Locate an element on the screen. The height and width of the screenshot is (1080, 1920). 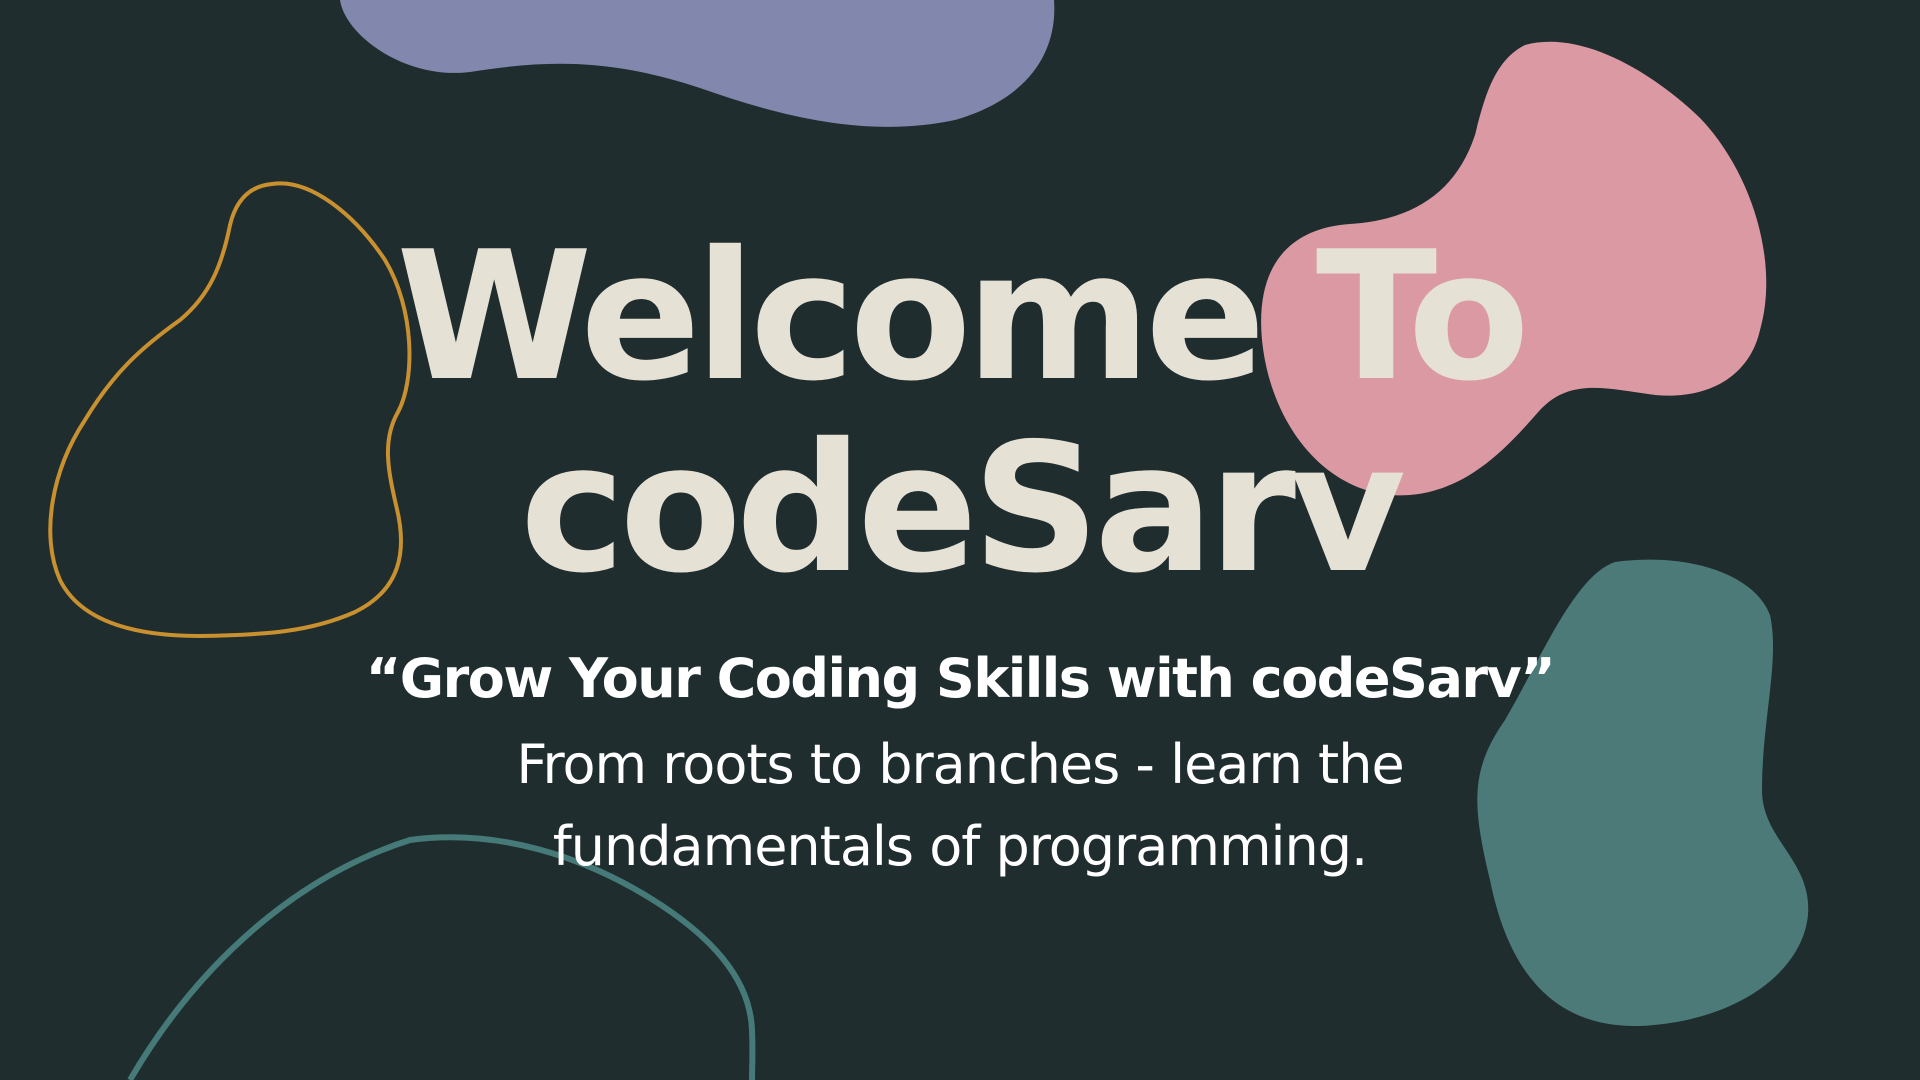
title-line-brand: codeSarv is located at coordinates (962, 508).